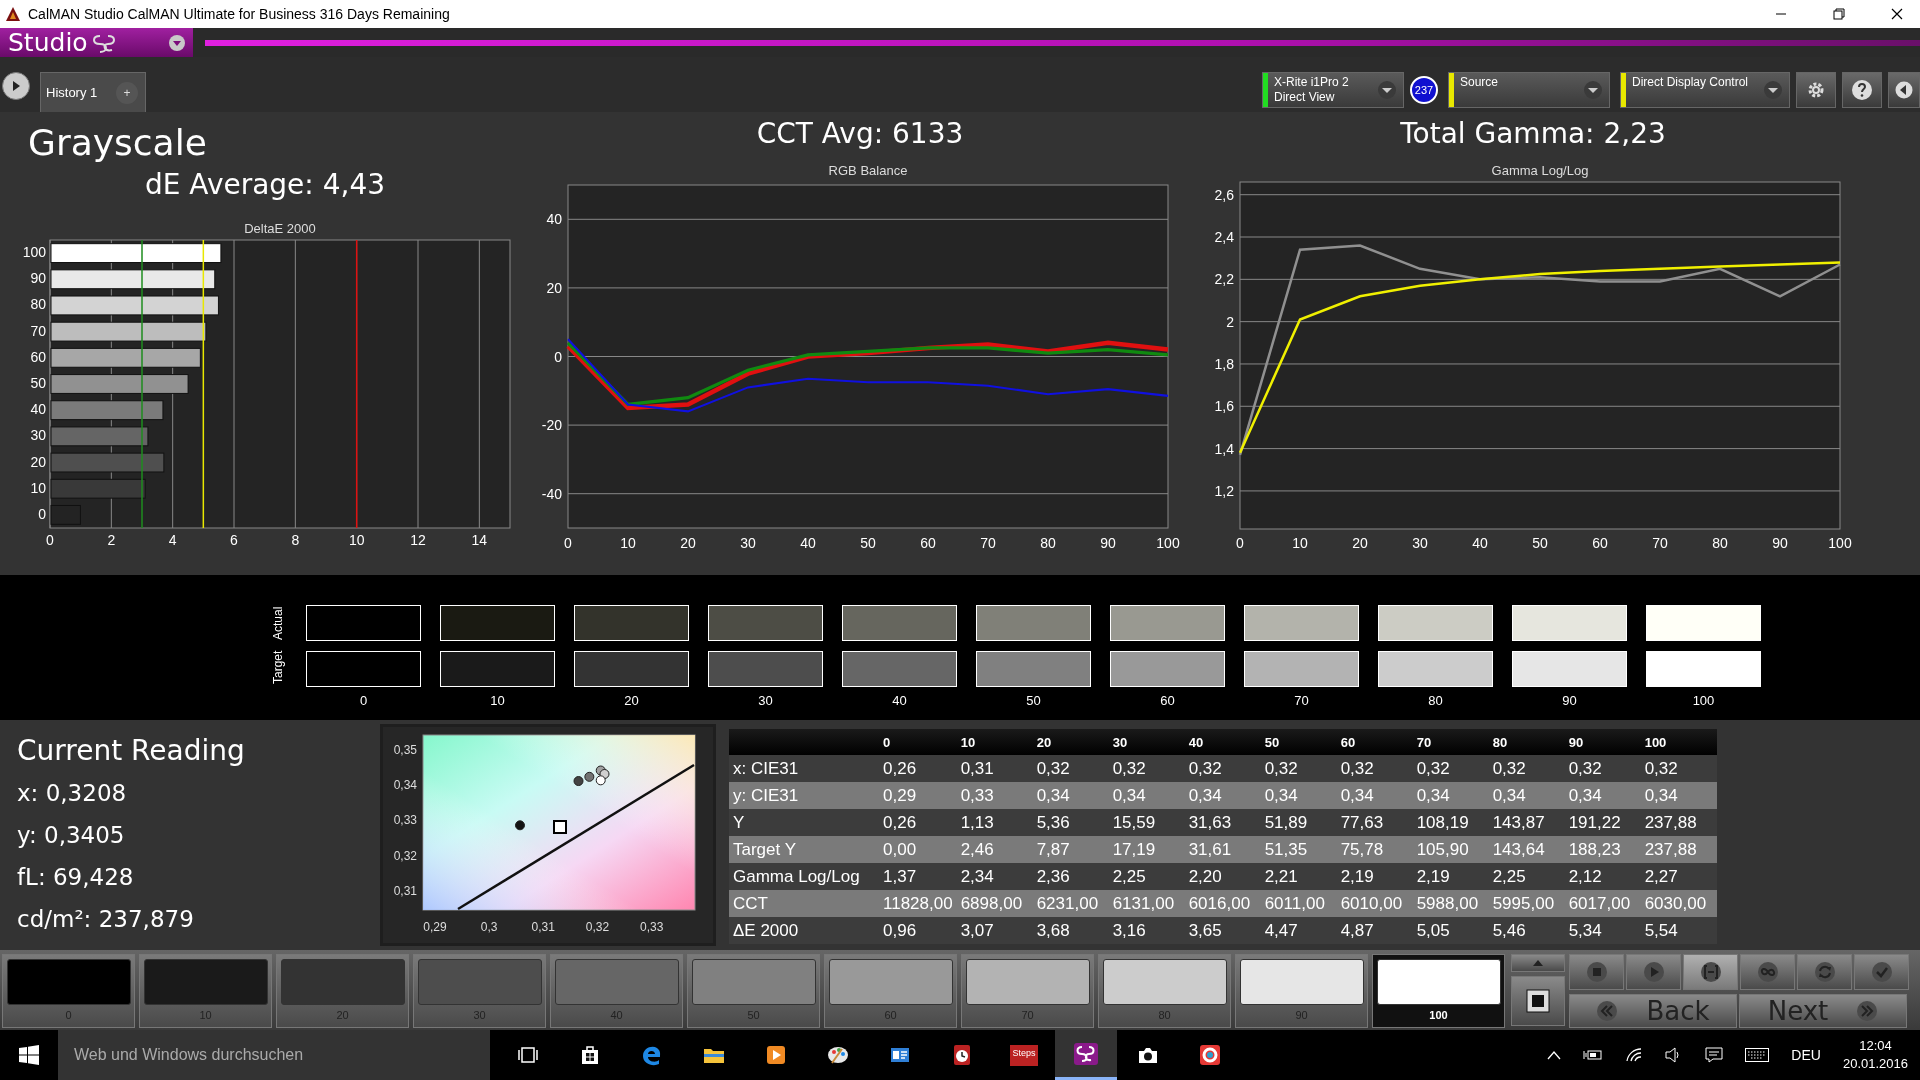 This screenshot has height=1080, width=1920. What do you see at coordinates (804, 849) in the screenshot?
I see `row-header: Target Y` at bounding box center [804, 849].